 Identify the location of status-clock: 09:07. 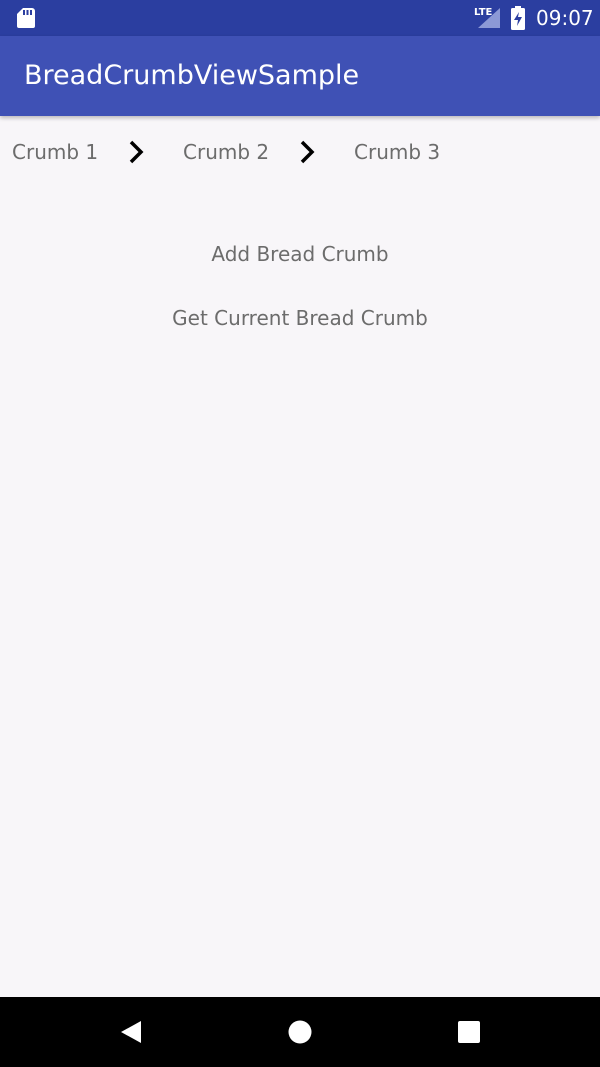
(565, 18).